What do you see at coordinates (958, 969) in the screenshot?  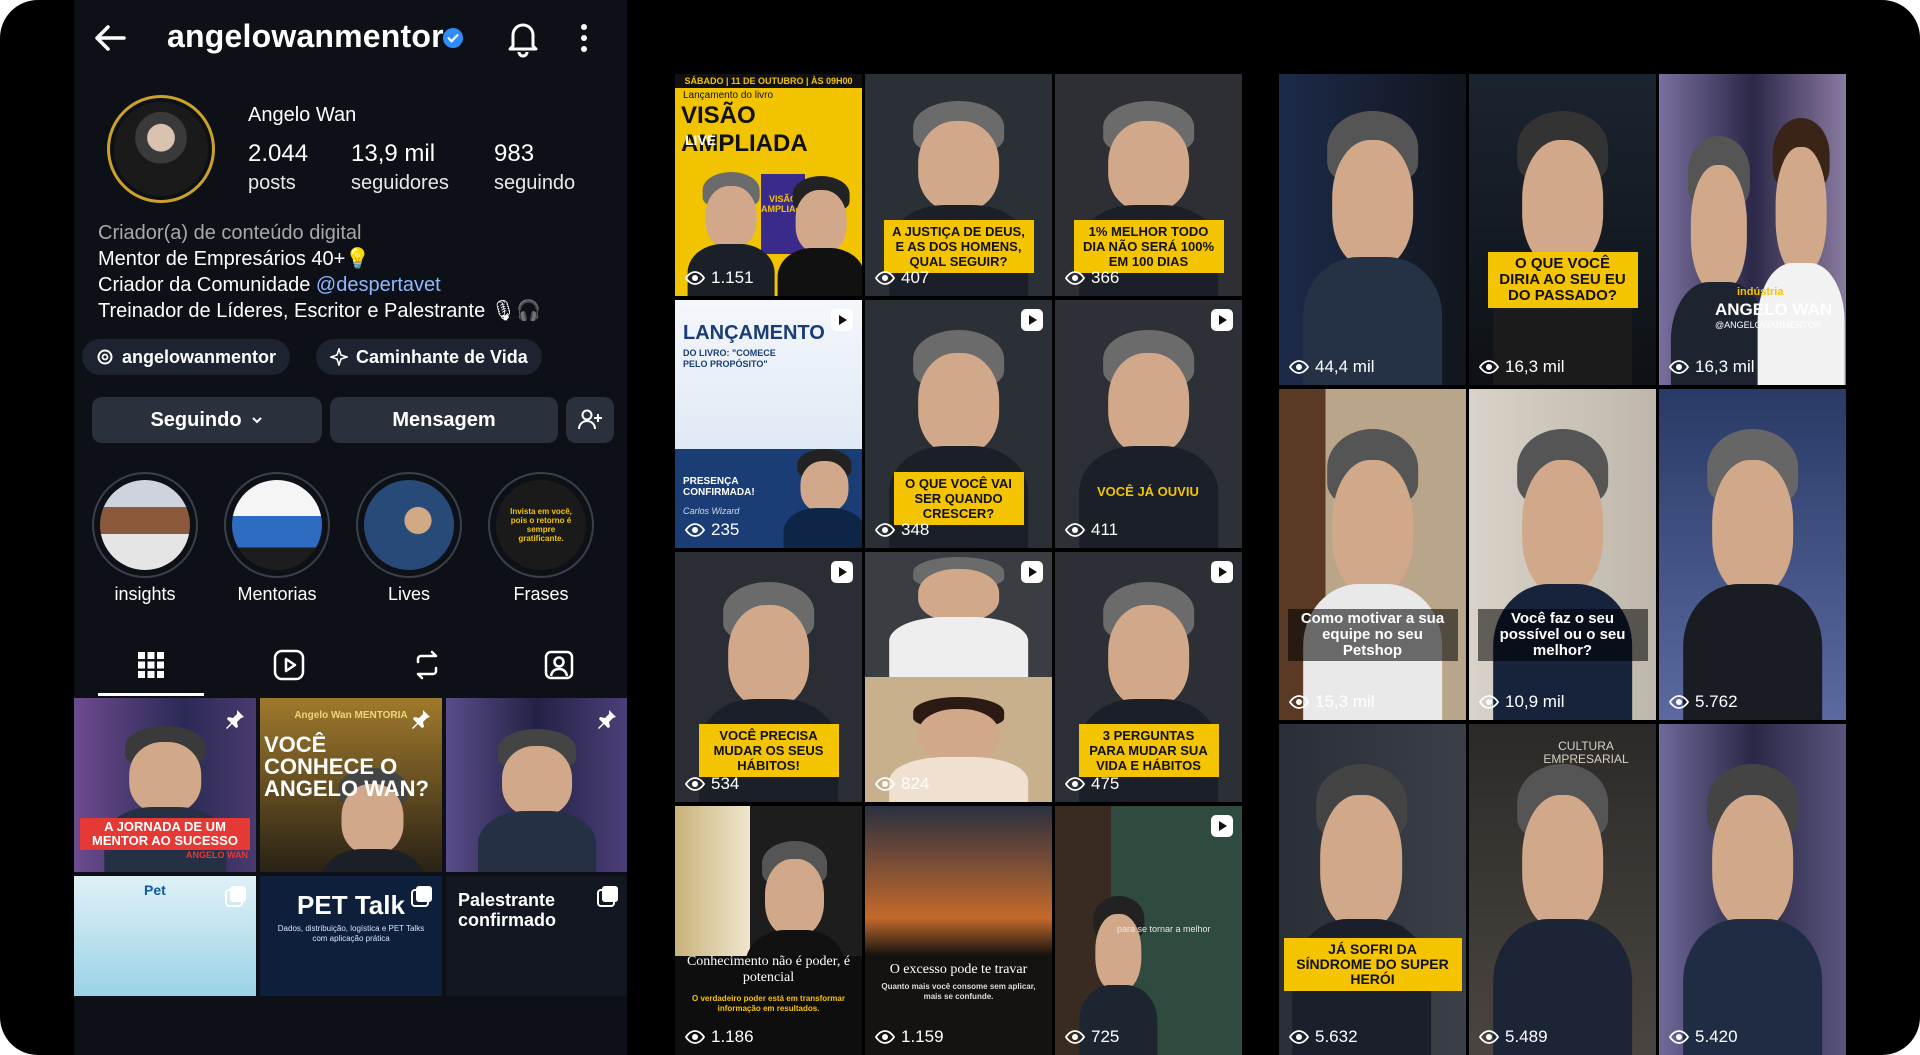 I see `reel-caption: O excesso pode te travar` at bounding box center [958, 969].